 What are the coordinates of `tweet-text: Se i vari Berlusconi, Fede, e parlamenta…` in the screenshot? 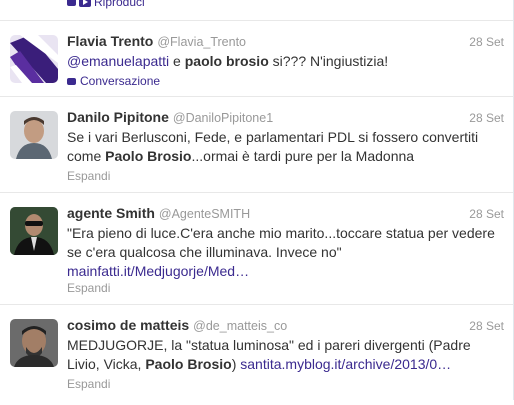 It's located at (287, 147).